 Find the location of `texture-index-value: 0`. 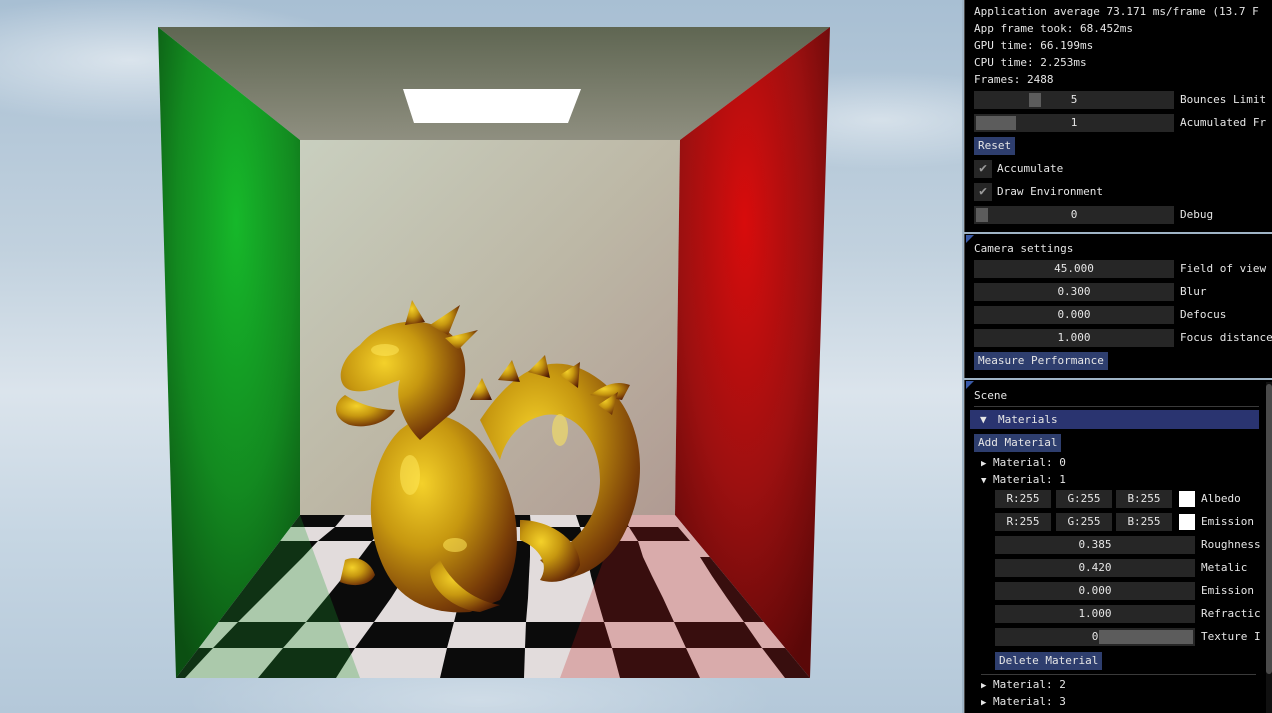

texture-index-value: 0 is located at coordinates (1095, 636).